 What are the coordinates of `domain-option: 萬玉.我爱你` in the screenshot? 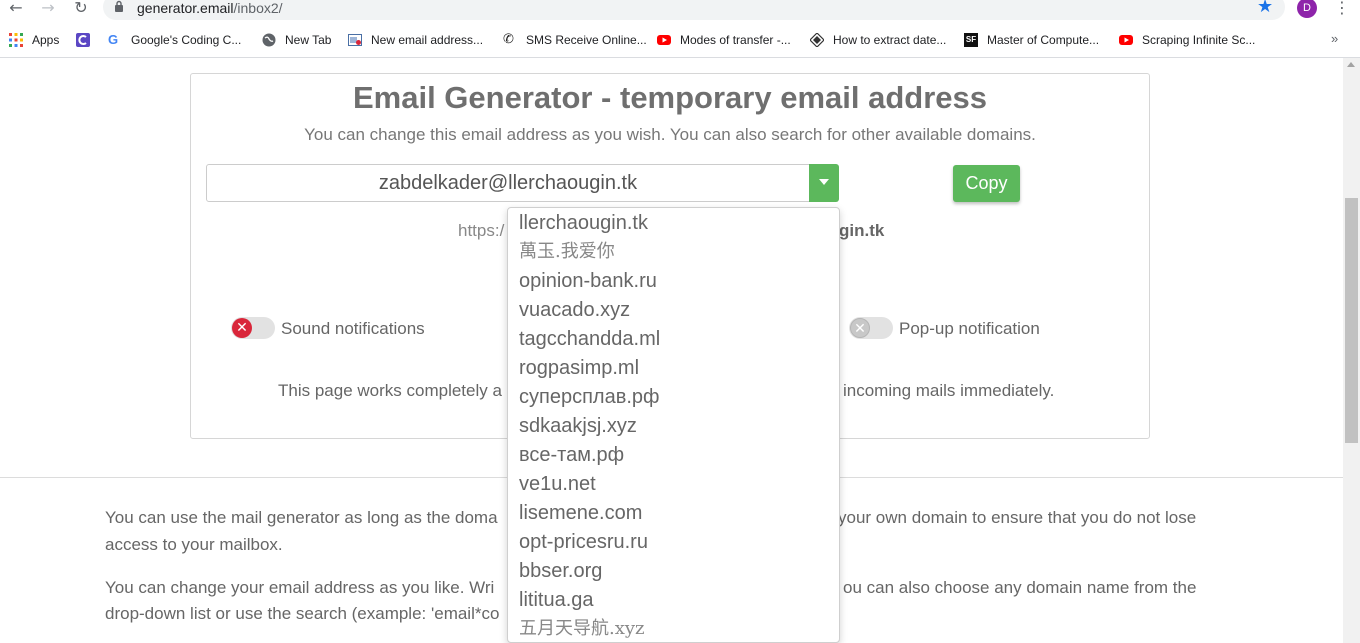 It's located at (673, 253).